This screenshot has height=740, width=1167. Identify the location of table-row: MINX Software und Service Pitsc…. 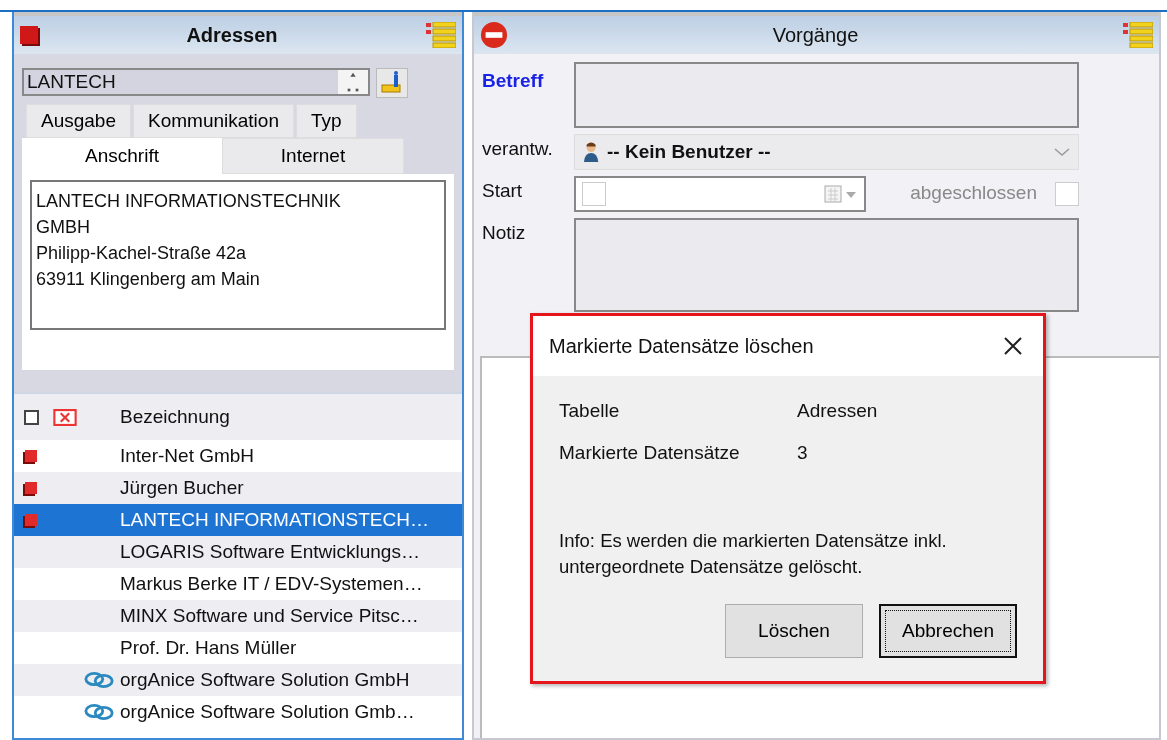
(238, 616).